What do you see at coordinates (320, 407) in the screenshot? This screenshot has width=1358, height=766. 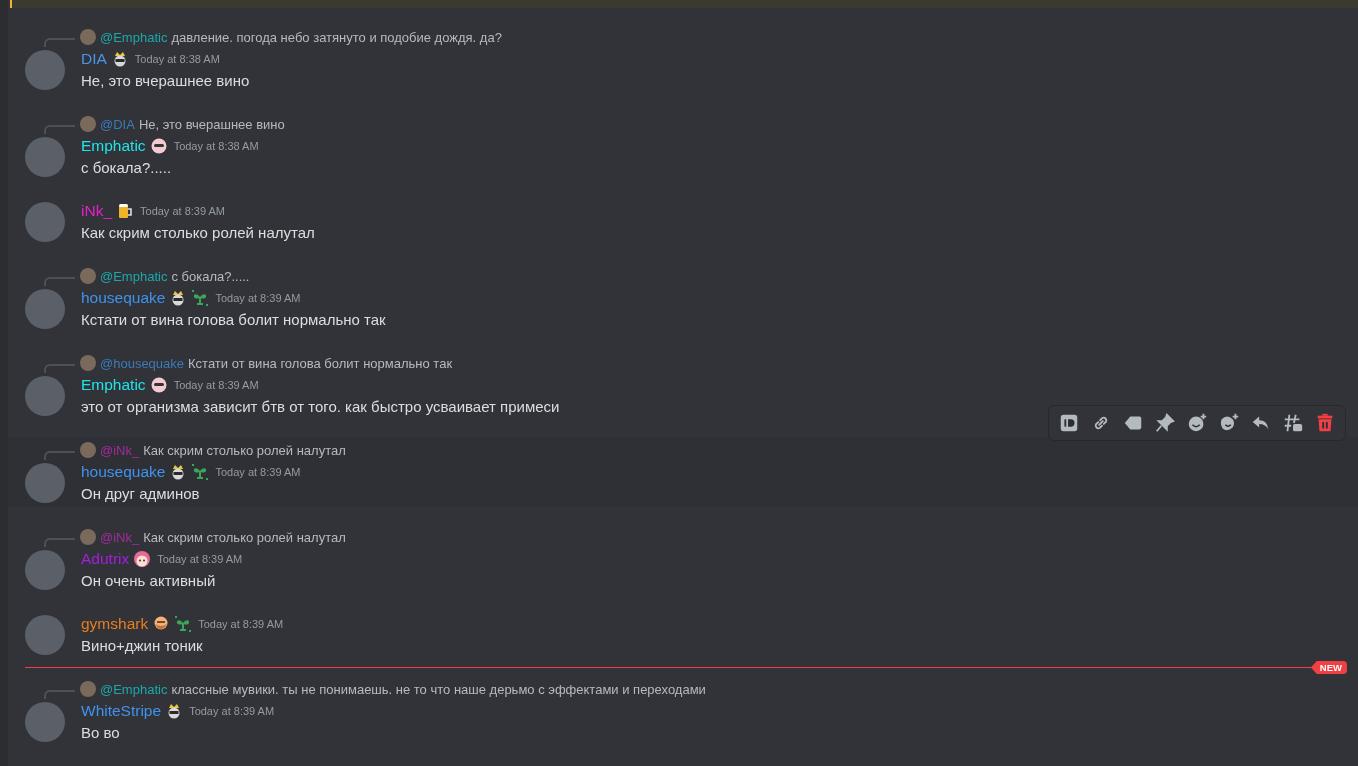 I see `message-text: это от организма зависит бтв от того. как быстро усваивает примеси` at bounding box center [320, 407].